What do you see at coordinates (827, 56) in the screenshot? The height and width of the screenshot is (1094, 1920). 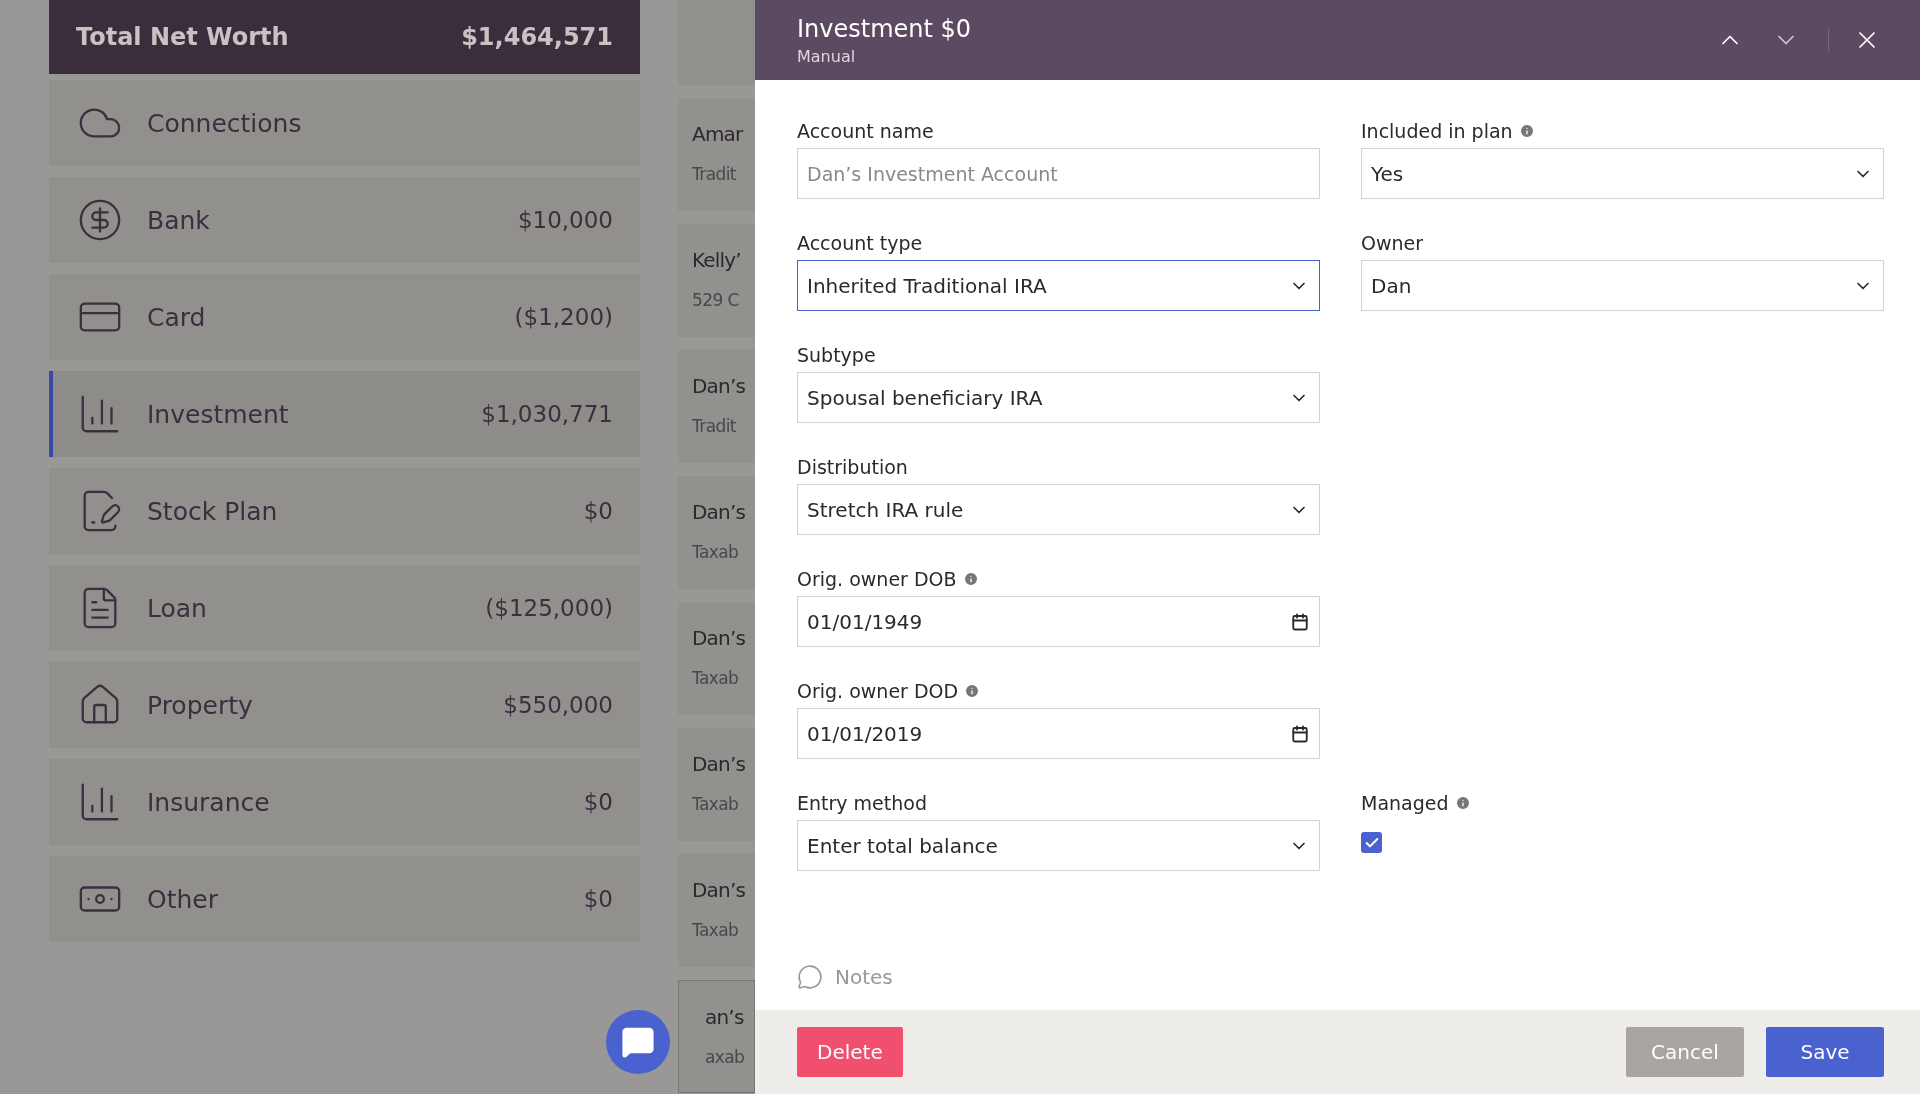 I see `panel-subtitle: Manual` at bounding box center [827, 56].